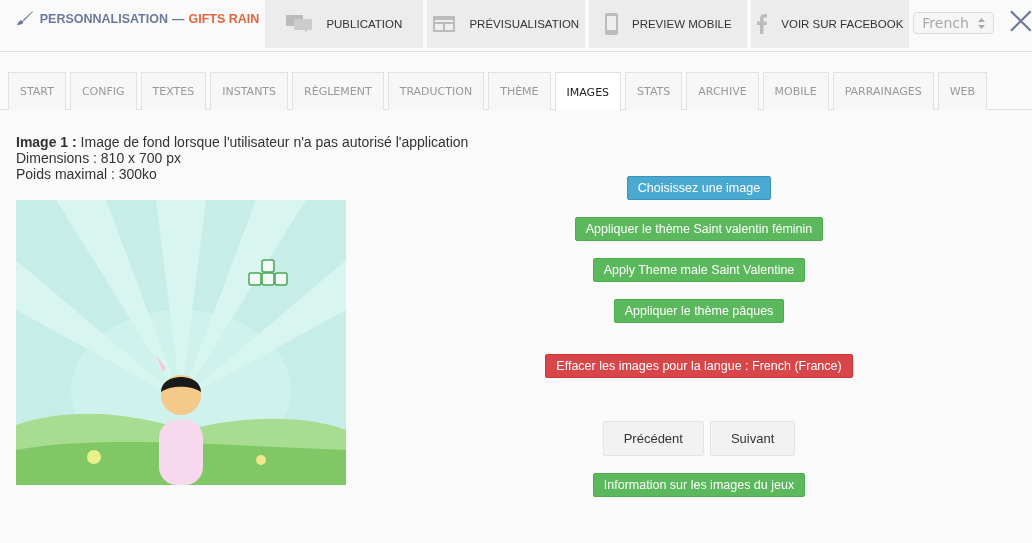  What do you see at coordinates (954, 23) in the screenshot?
I see `language-select: French` at bounding box center [954, 23].